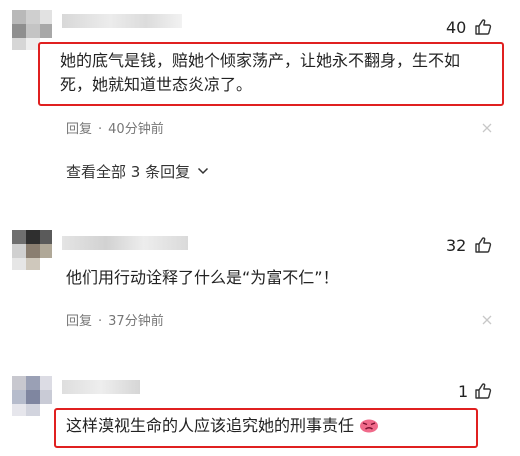 This screenshot has height=456, width=520. What do you see at coordinates (202, 277) in the screenshot?
I see `comment-text: 他们用行动诠释了什么是“为富不仁”！` at bounding box center [202, 277].